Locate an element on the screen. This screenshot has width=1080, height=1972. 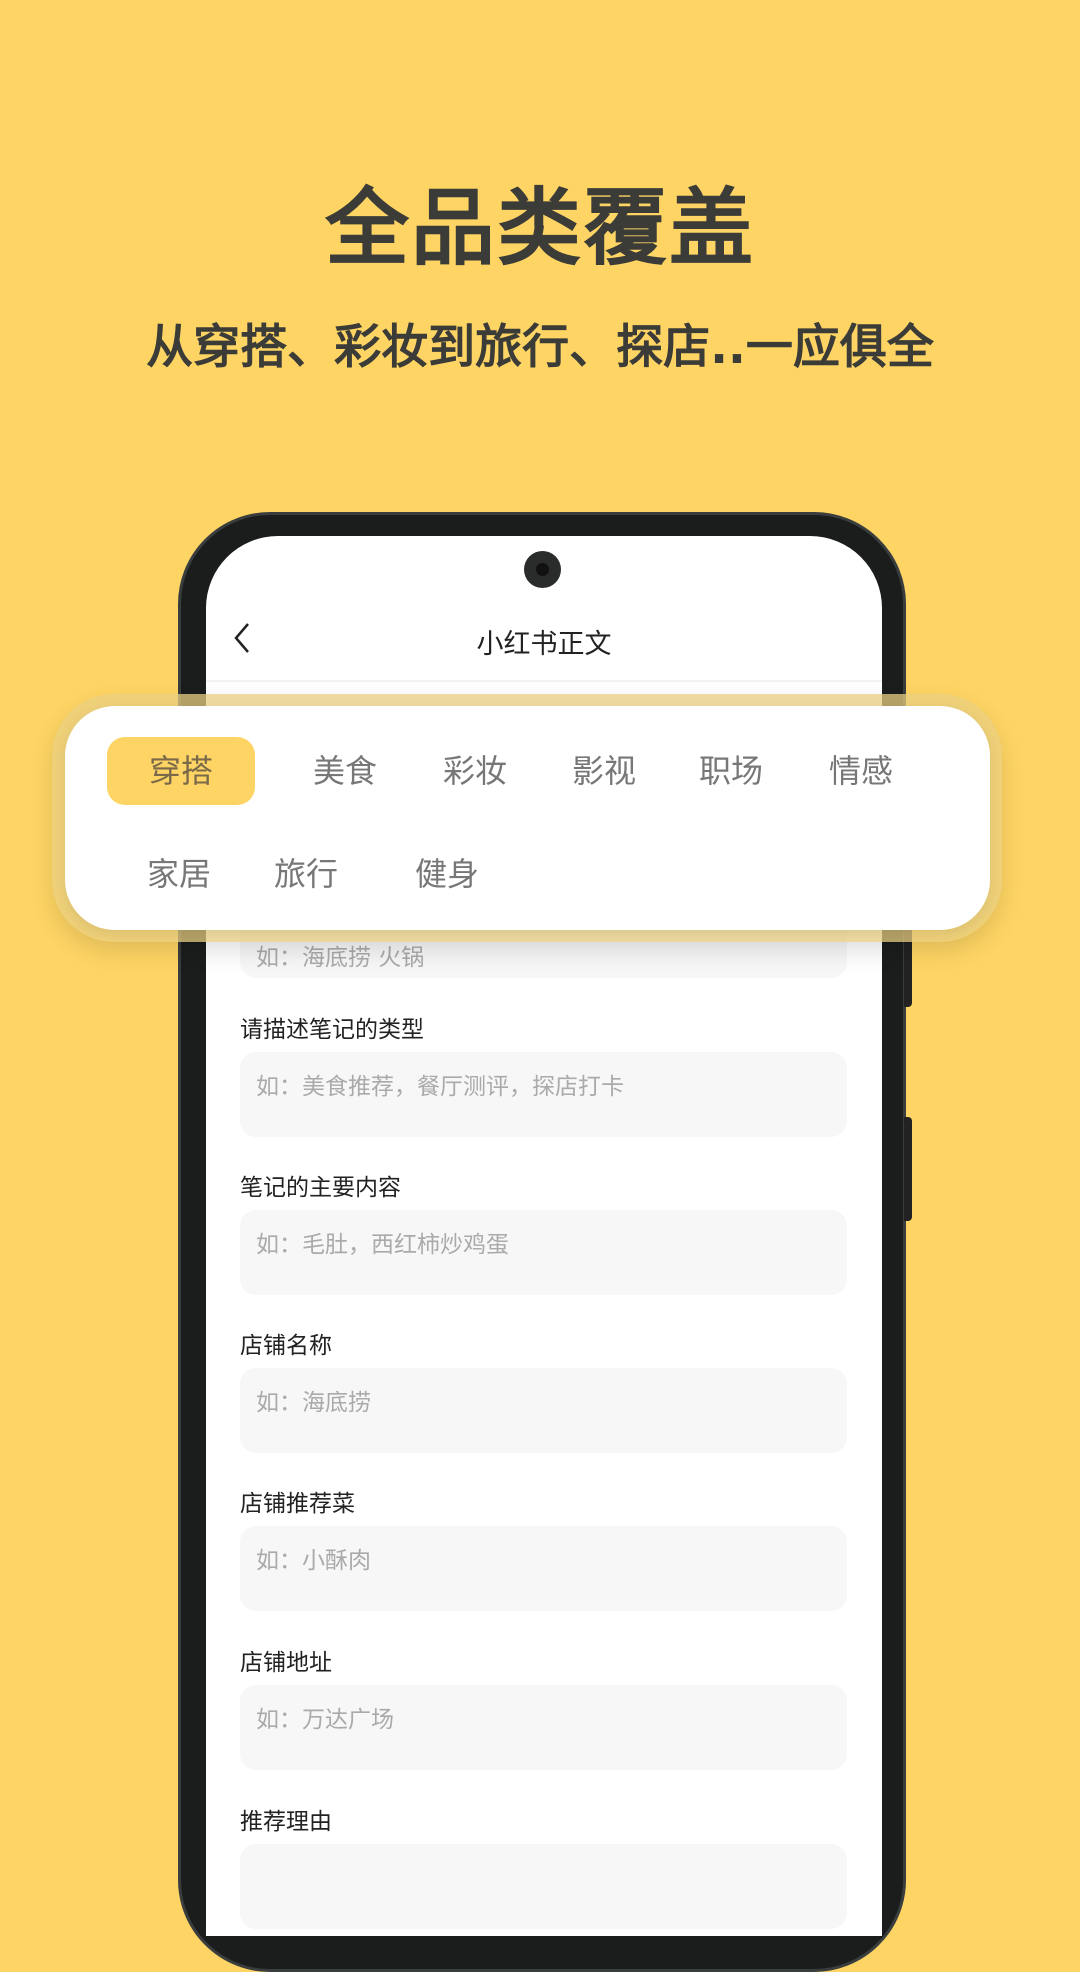
category-chip-fitness: 健身 is located at coordinates (447, 874).